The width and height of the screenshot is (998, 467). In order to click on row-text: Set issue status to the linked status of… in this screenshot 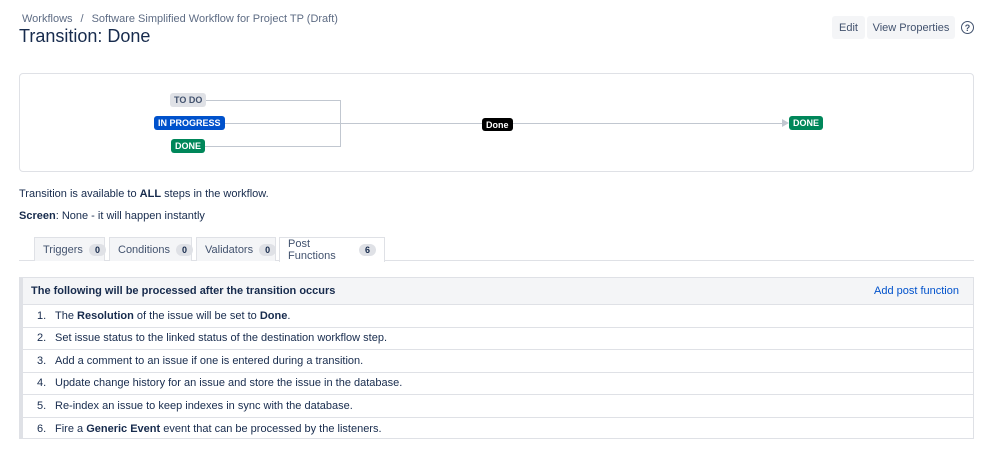, I will do `click(221, 338)`.